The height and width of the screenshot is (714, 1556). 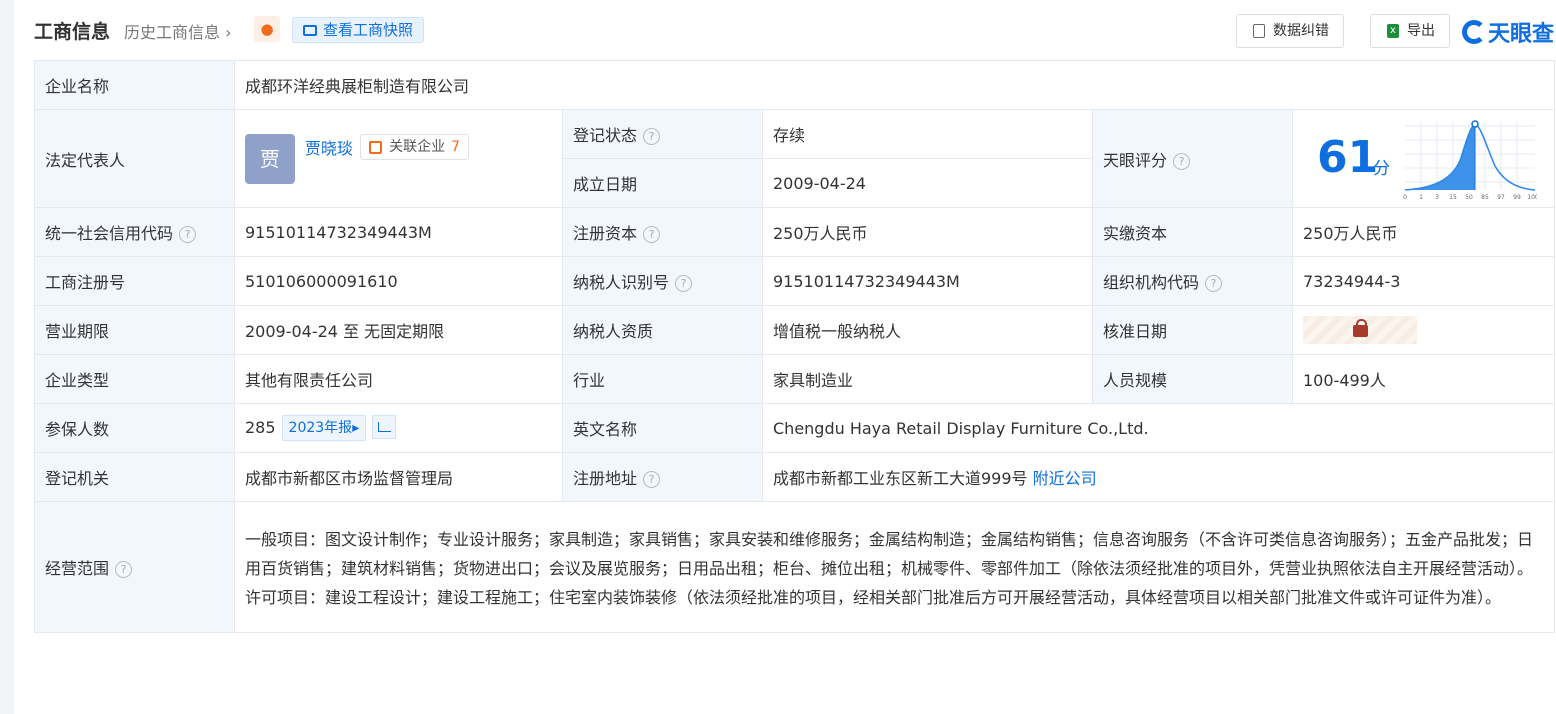 I want to click on scope-label: 经营范围?, so click(x=134, y=567).